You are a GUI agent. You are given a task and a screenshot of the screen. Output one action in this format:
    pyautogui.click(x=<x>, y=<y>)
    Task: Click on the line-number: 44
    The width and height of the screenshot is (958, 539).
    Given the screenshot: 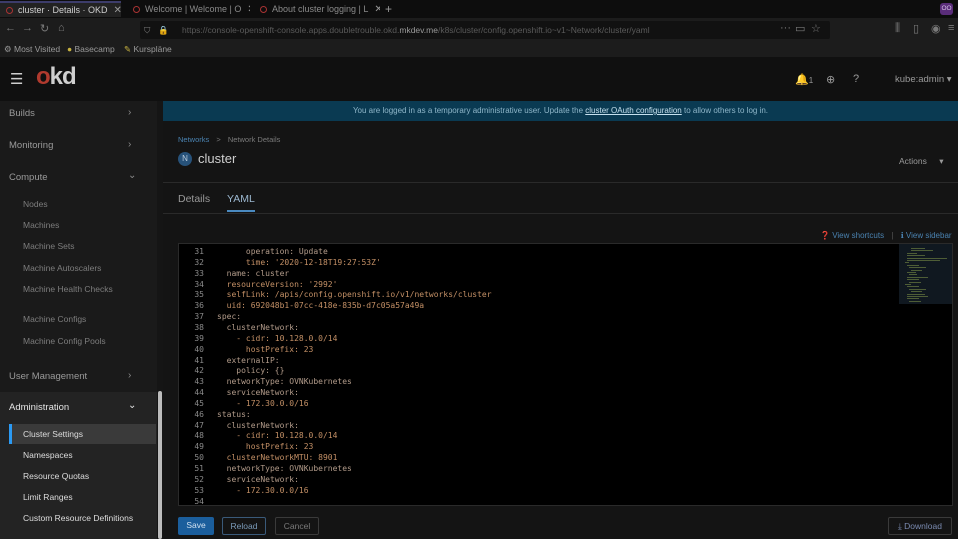 What is the action you would take?
    pyautogui.click(x=199, y=393)
    